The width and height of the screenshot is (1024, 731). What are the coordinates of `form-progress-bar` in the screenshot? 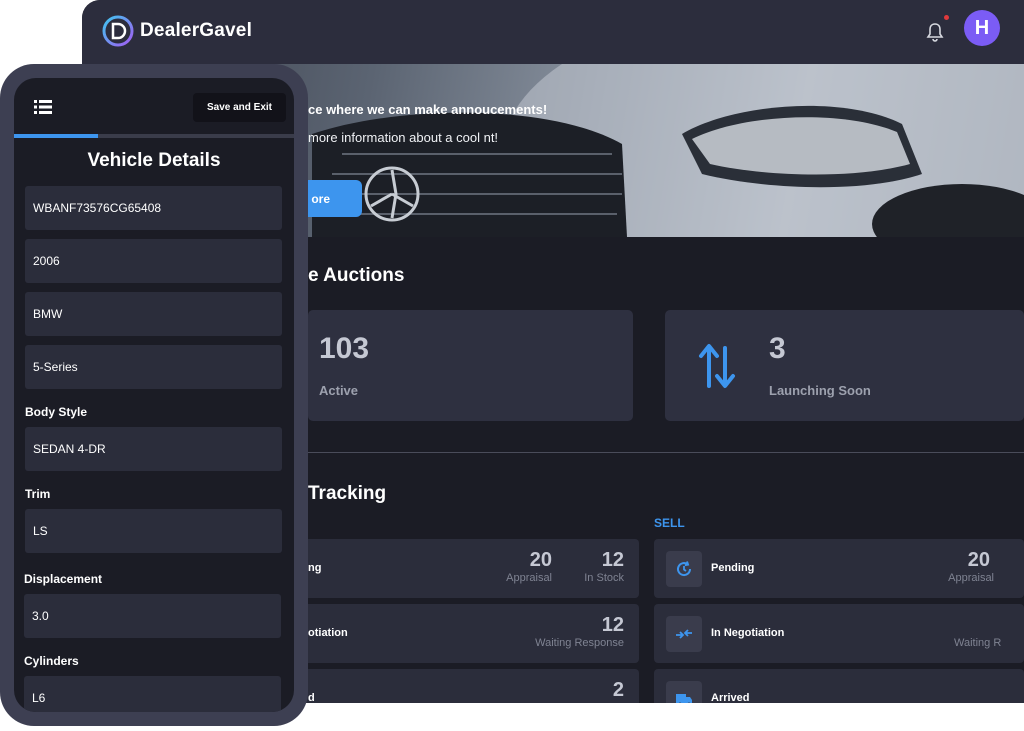 It's located at (154, 136).